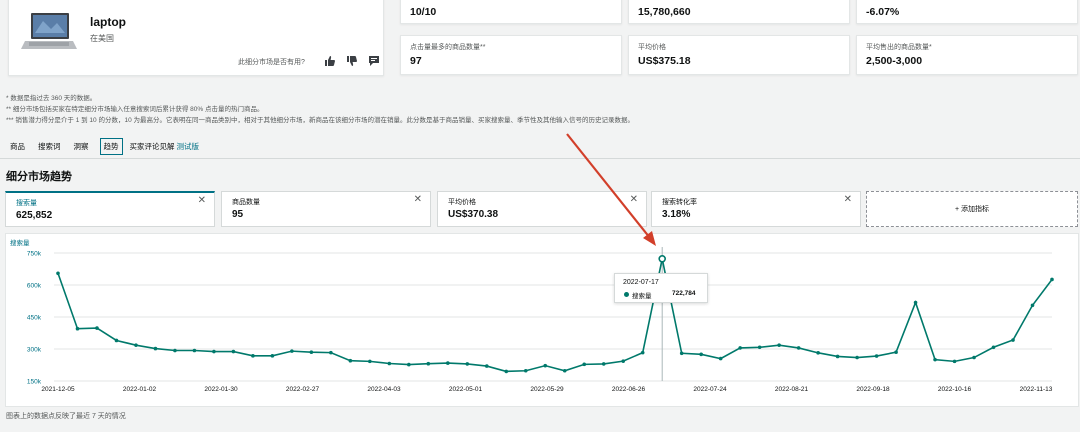 The width and height of the screenshot is (1080, 432). I want to click on selector-card-avg-price: 平均价格 US$370.38 ✕, so click(542, 209).